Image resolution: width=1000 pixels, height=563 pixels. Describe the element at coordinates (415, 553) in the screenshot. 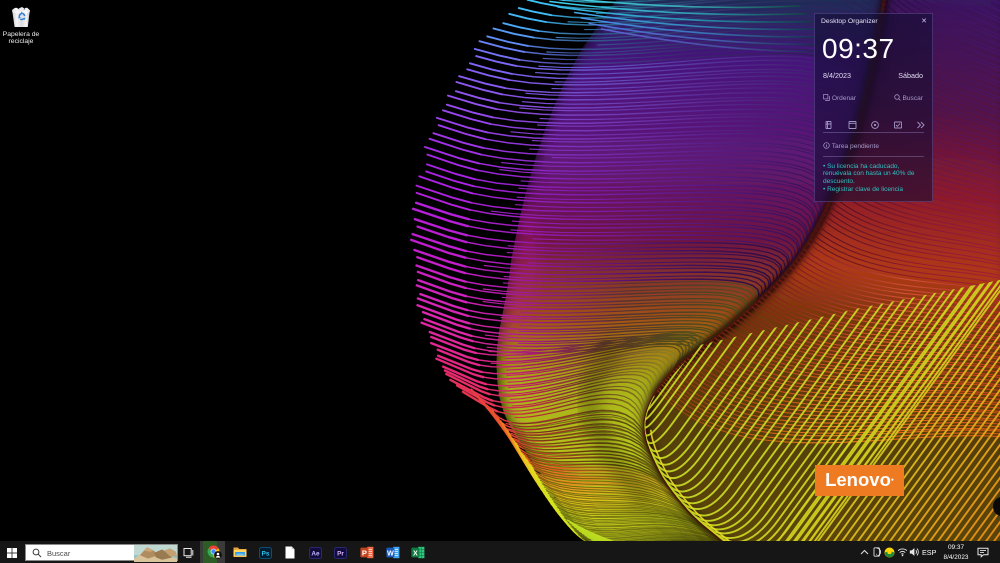

I see `svg-text: X` at that location.